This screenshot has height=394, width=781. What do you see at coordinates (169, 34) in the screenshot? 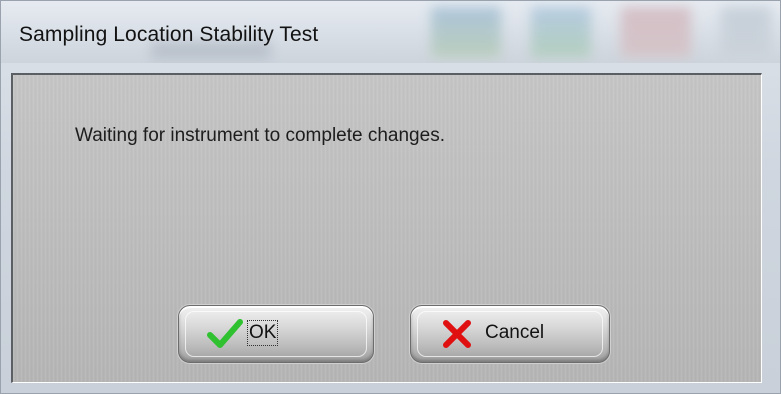
I see `window-title: Sampling Location Stability Test` at bounding box center [169, 34].